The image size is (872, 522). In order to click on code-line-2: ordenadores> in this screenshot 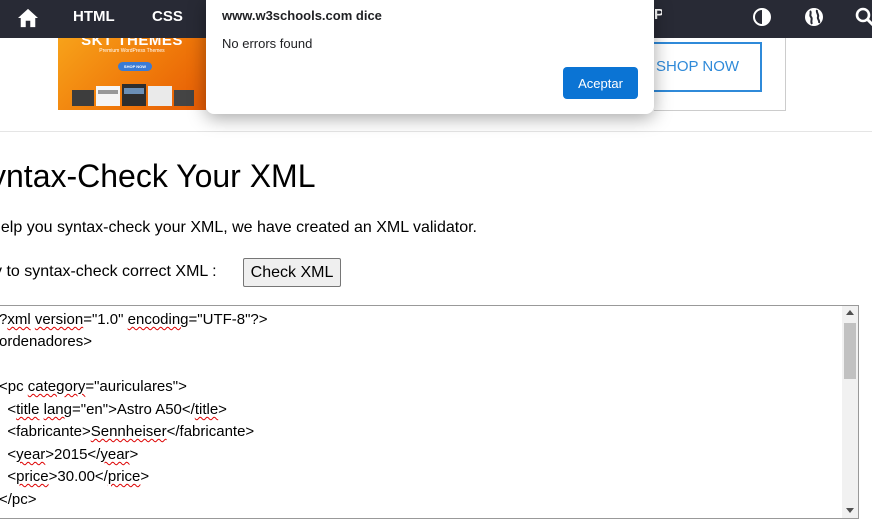, I will do `click(46, 341)`.